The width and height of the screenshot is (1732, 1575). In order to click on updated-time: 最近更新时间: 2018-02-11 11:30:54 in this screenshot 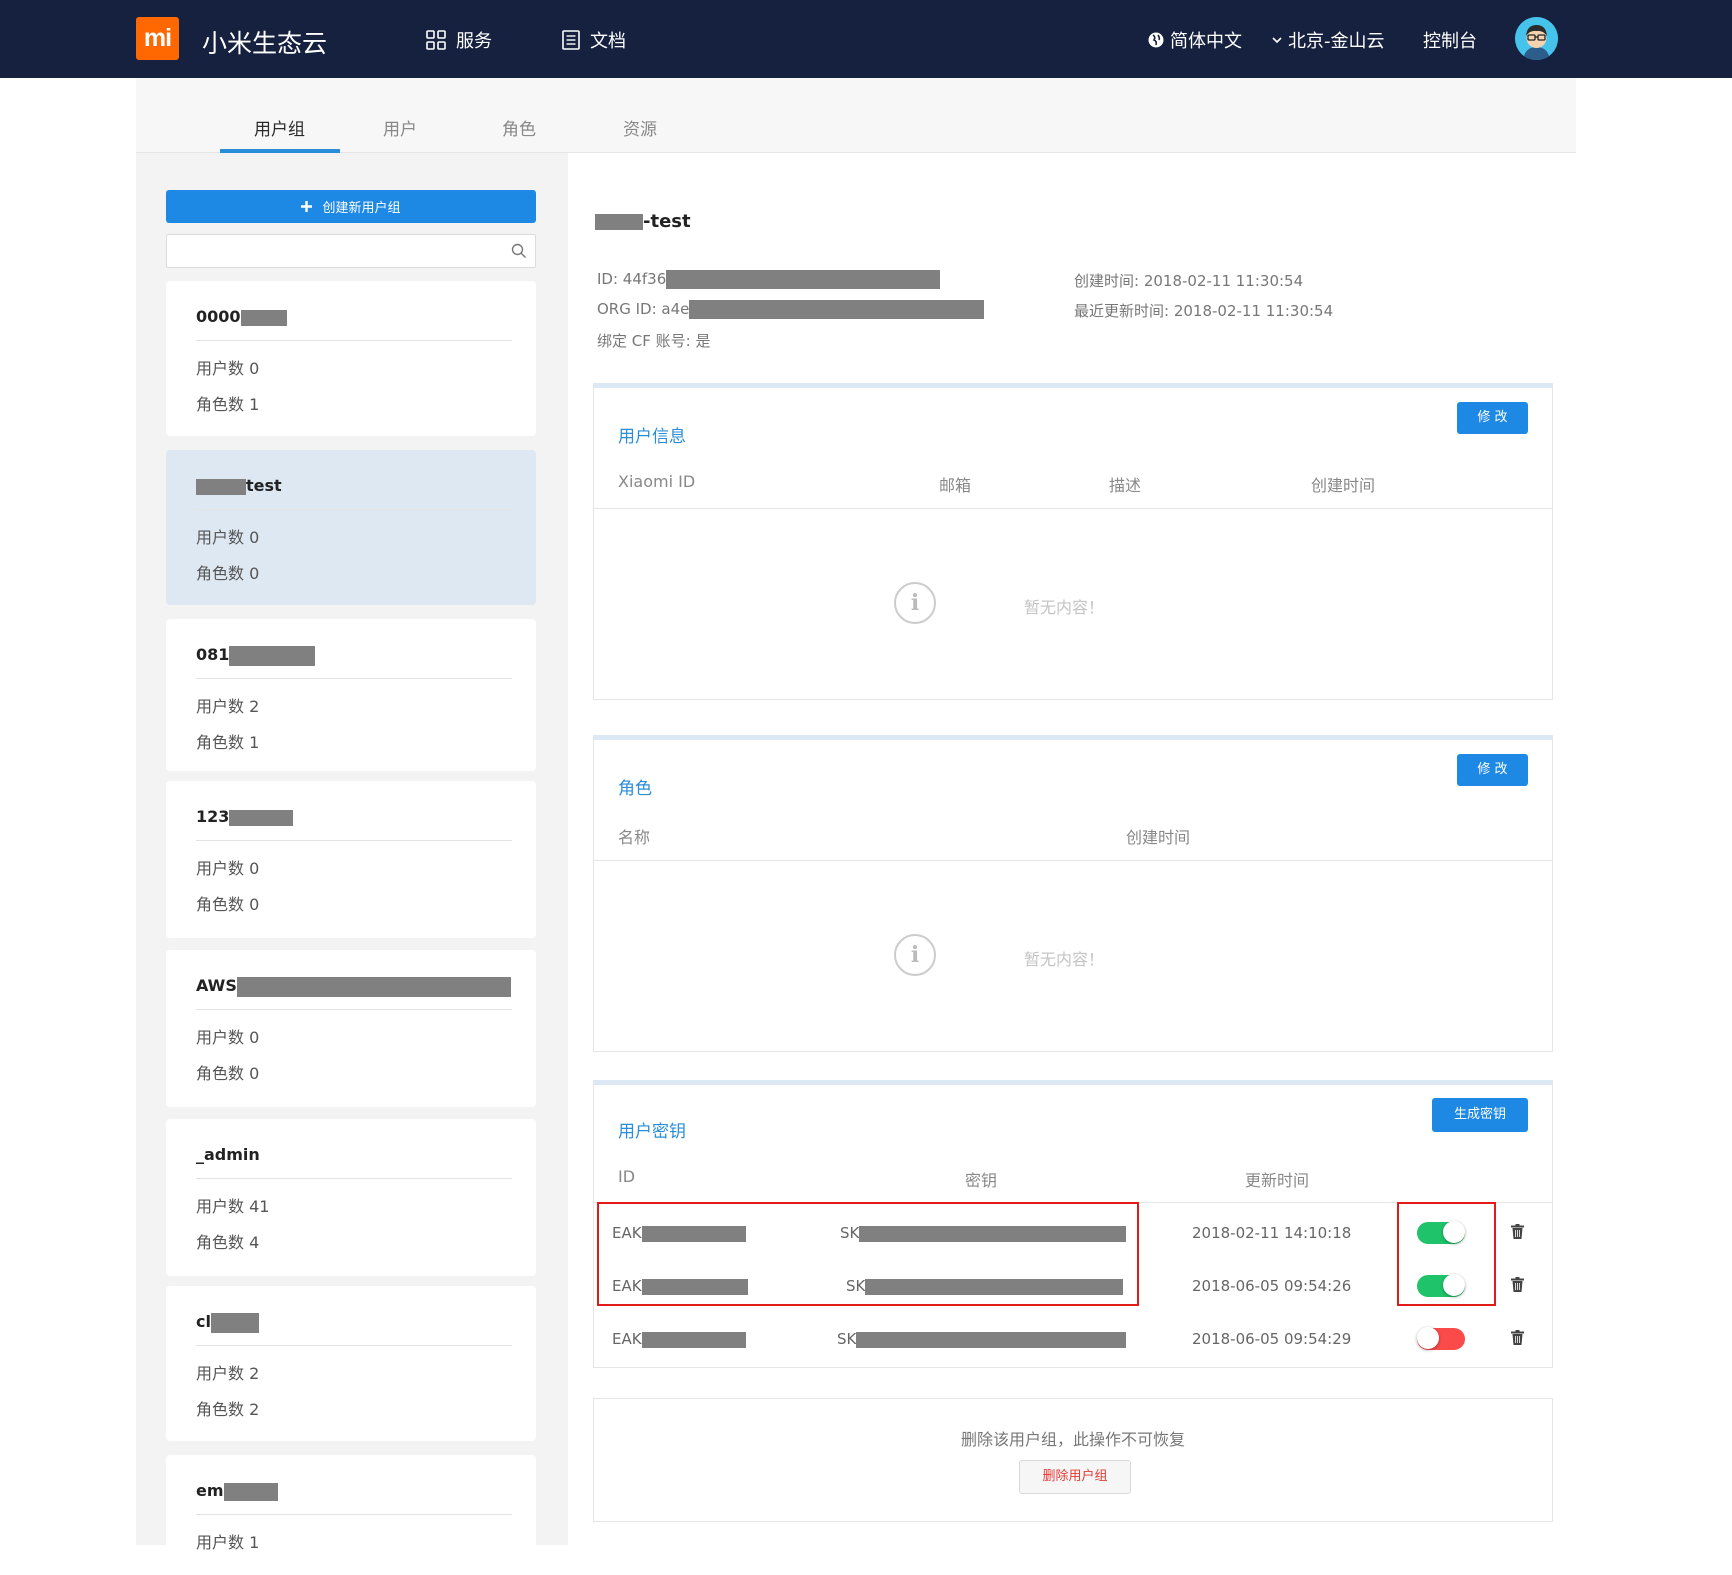, I will do `click(1204, 311)`.